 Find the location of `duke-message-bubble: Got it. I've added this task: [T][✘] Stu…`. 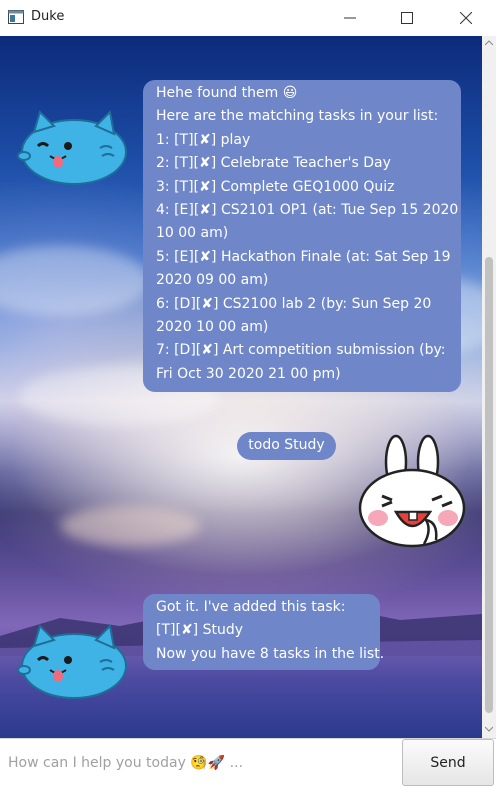

duke-message-bubble: Got it. I've added this task: [T][✘] Stu… is located at coordinates (264, 632).